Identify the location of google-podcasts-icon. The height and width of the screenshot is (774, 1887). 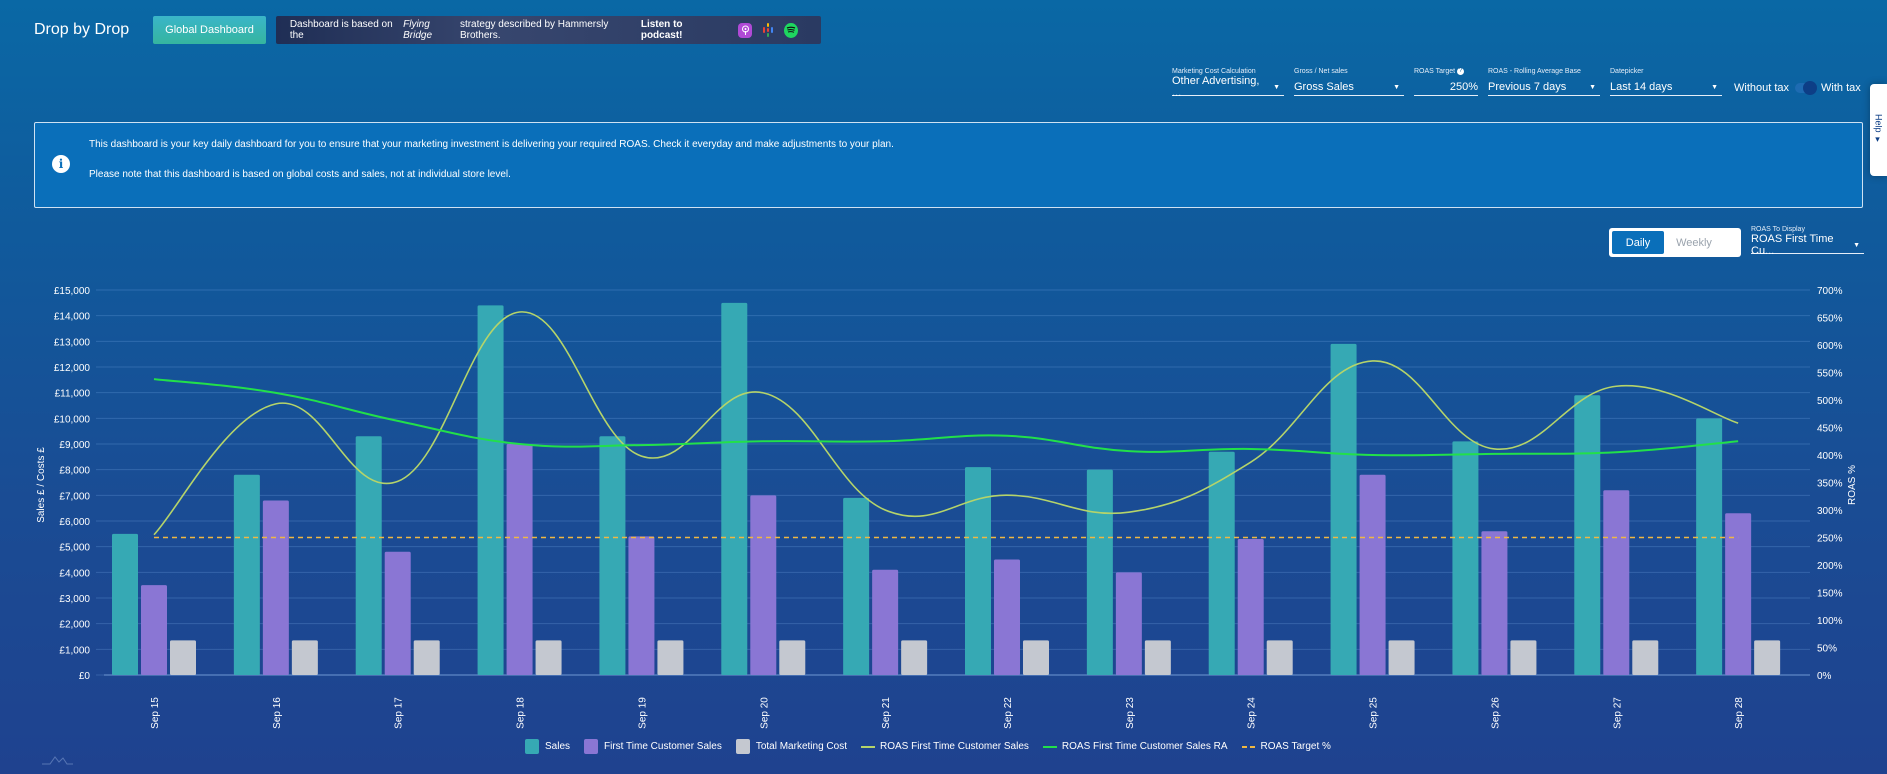
(768, 30).